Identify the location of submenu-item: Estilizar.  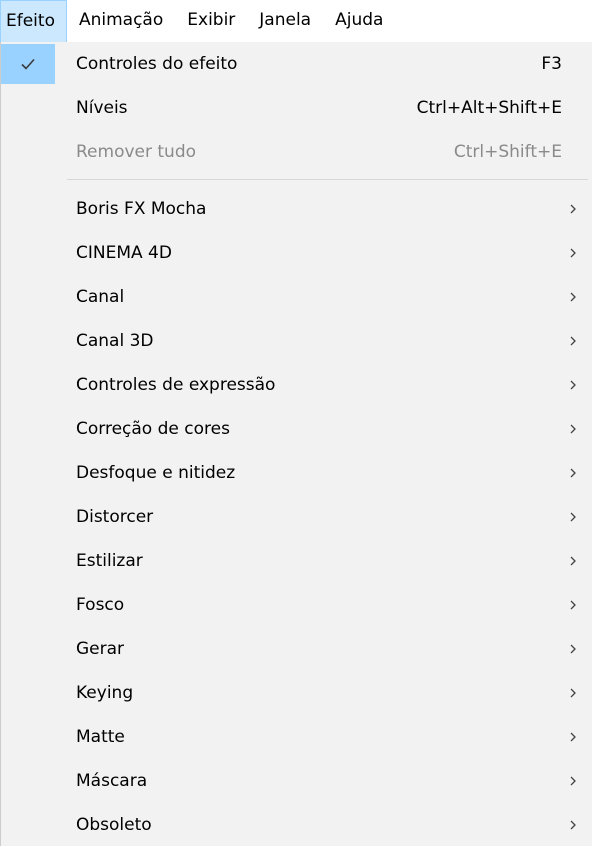
(296, 561).